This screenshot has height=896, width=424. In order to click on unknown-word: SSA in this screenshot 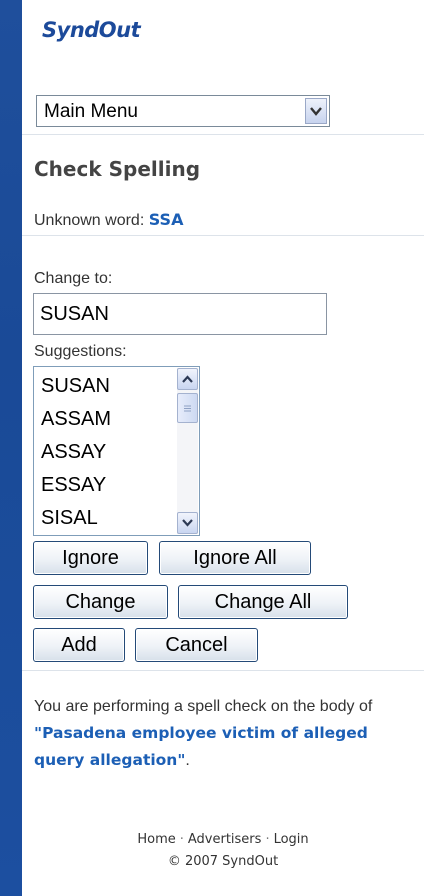, I will do `click(166, 219)`.